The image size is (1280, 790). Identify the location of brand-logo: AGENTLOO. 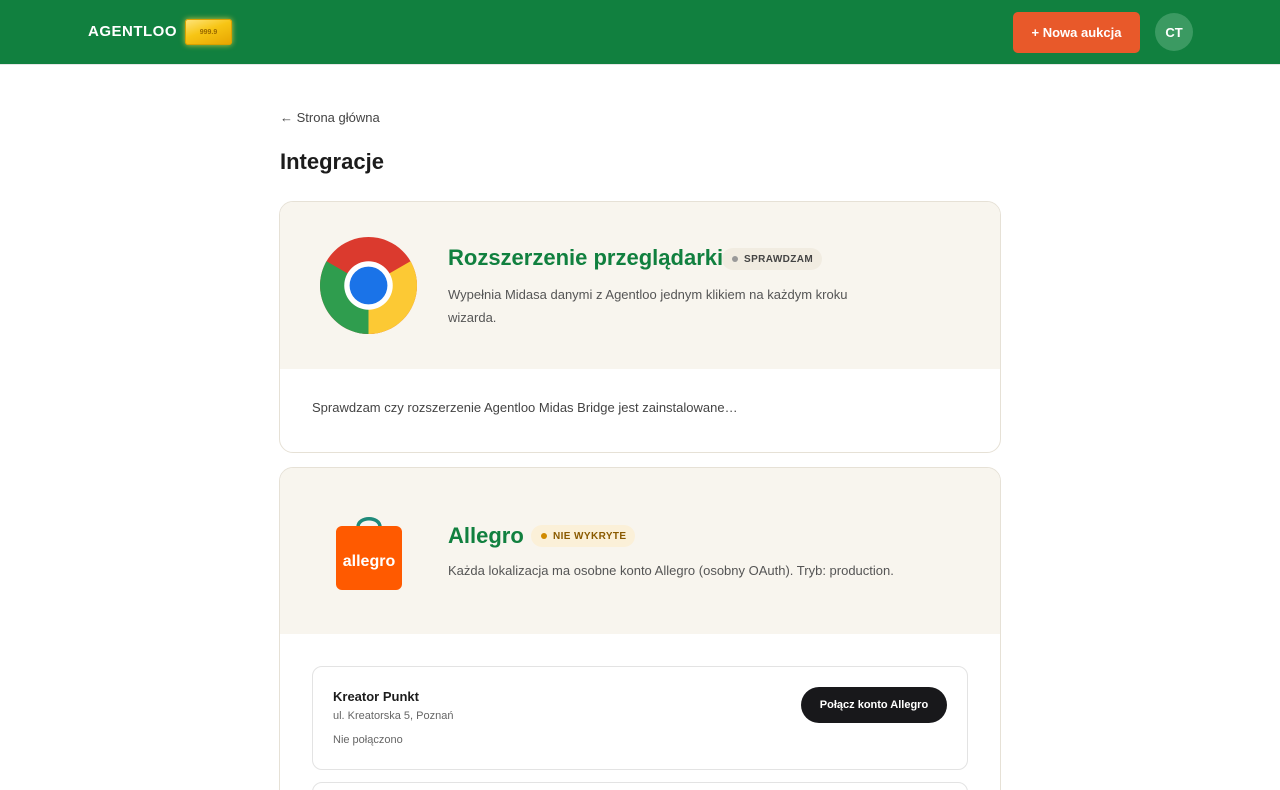
(132, 31).